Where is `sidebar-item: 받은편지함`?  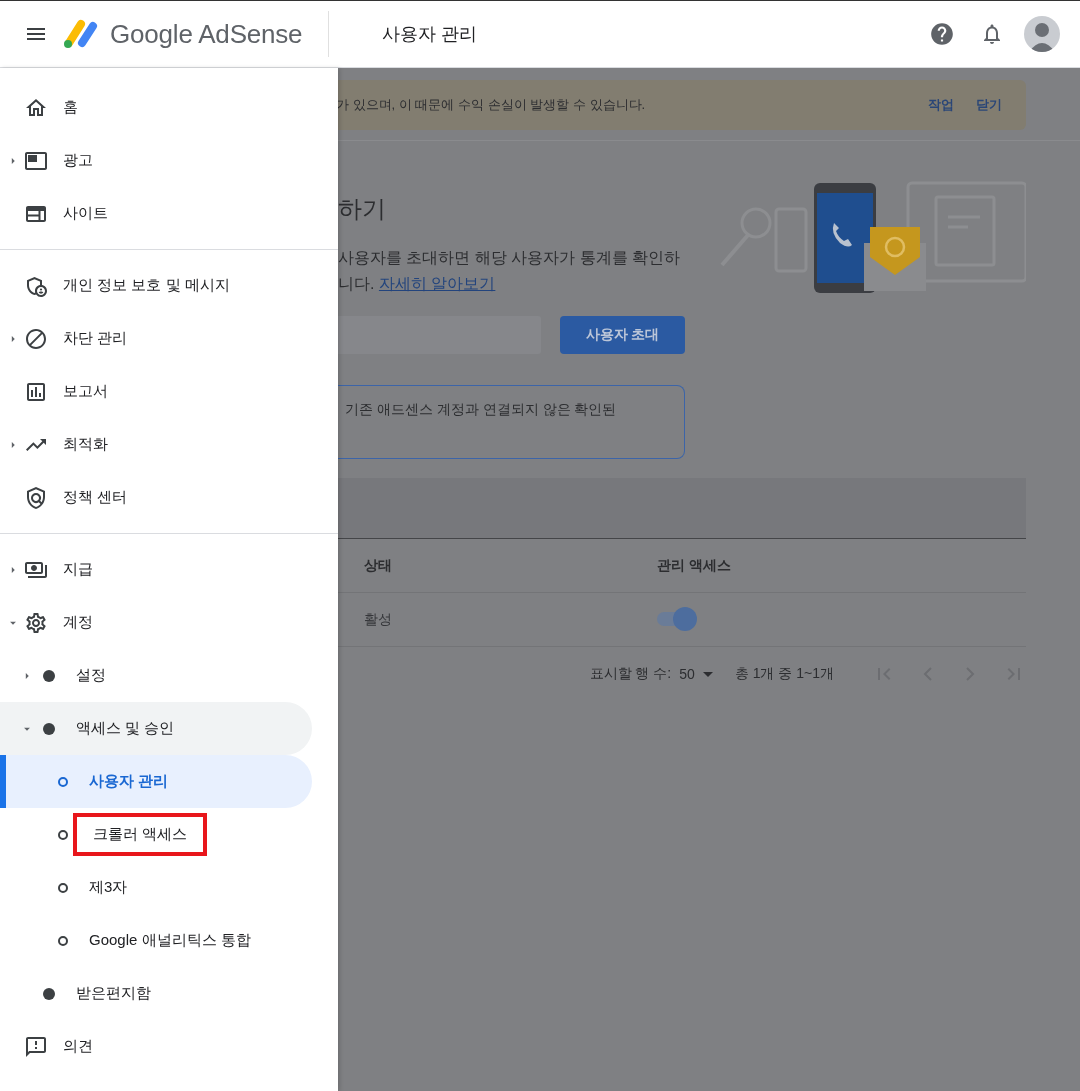 sidebar-item: 받은편지함 is located at coordinates (156, 993).